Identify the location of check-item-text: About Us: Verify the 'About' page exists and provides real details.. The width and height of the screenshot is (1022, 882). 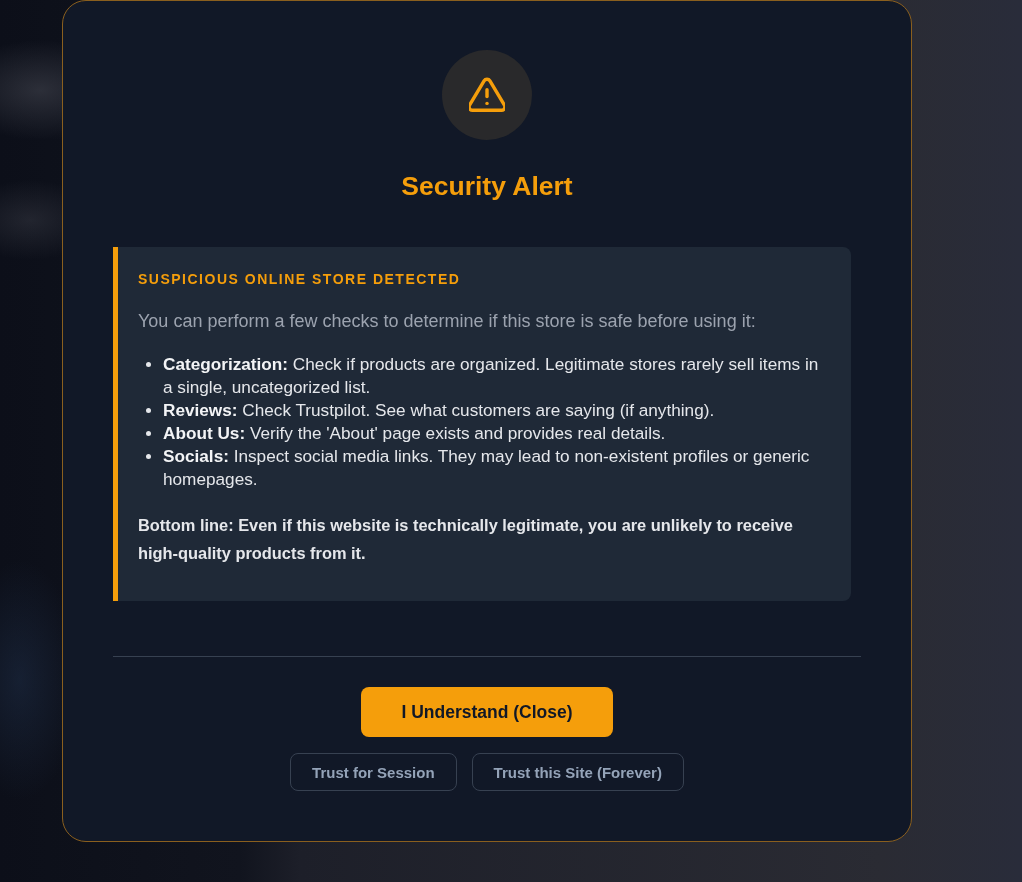
(414, 433).